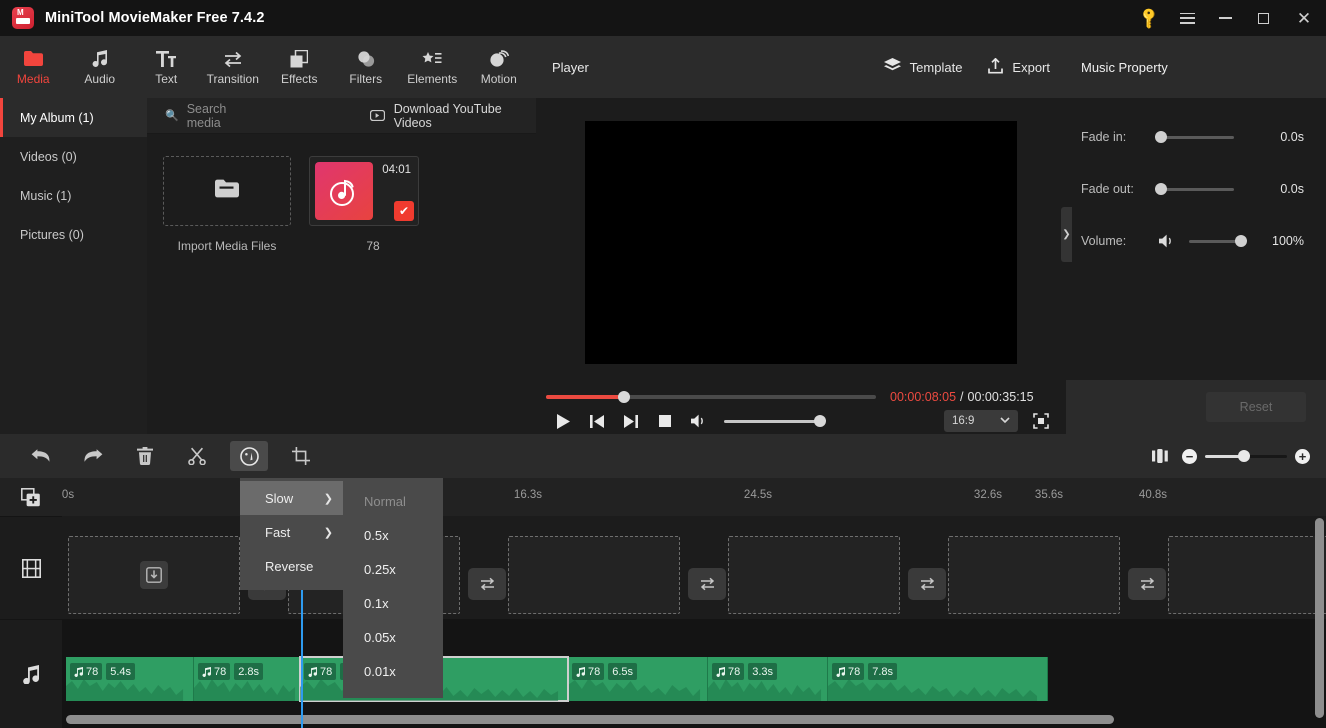  Describe the element at coordinates (1196, 407) in the screenshot. I see `property-footer: Reset` at that location.